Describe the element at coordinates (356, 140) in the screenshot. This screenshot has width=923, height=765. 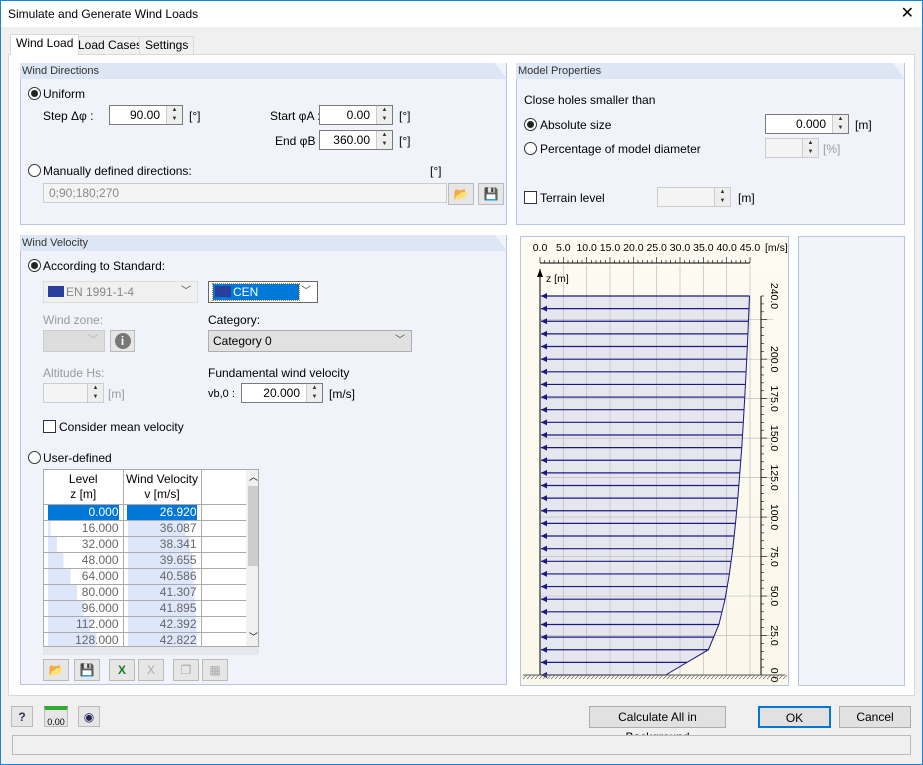
I see `end-input: 360.00 ▲ ▼` at that location.